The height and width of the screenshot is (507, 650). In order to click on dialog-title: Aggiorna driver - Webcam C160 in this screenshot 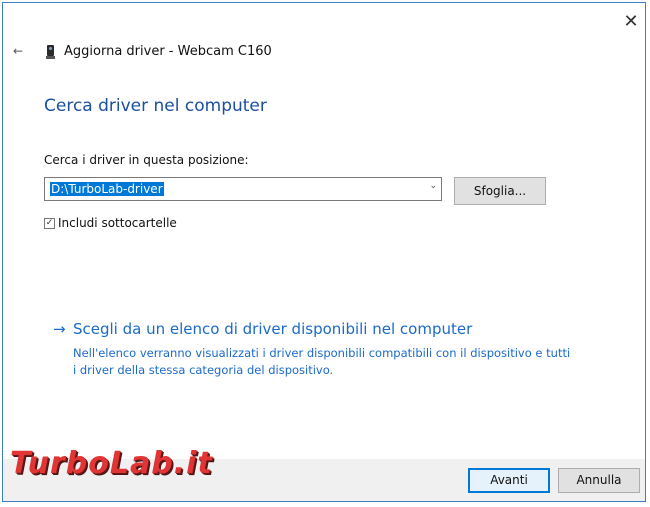, I will do `click(168, 51)`.